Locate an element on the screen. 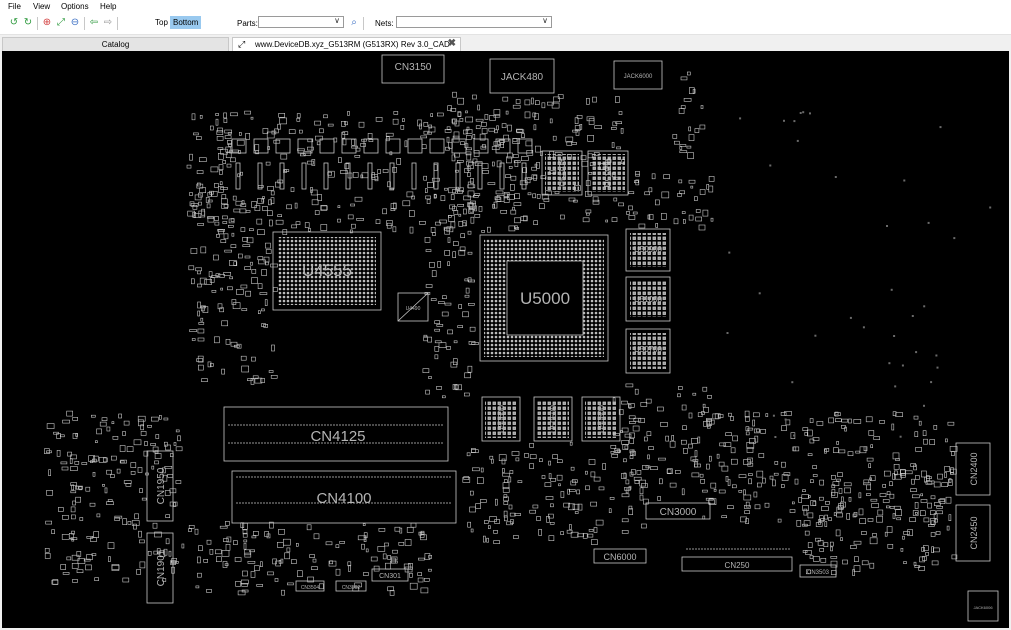 This screenshot has width=1011, height=630. pin-icon: ⤢ is located at coordinates (241, 44).